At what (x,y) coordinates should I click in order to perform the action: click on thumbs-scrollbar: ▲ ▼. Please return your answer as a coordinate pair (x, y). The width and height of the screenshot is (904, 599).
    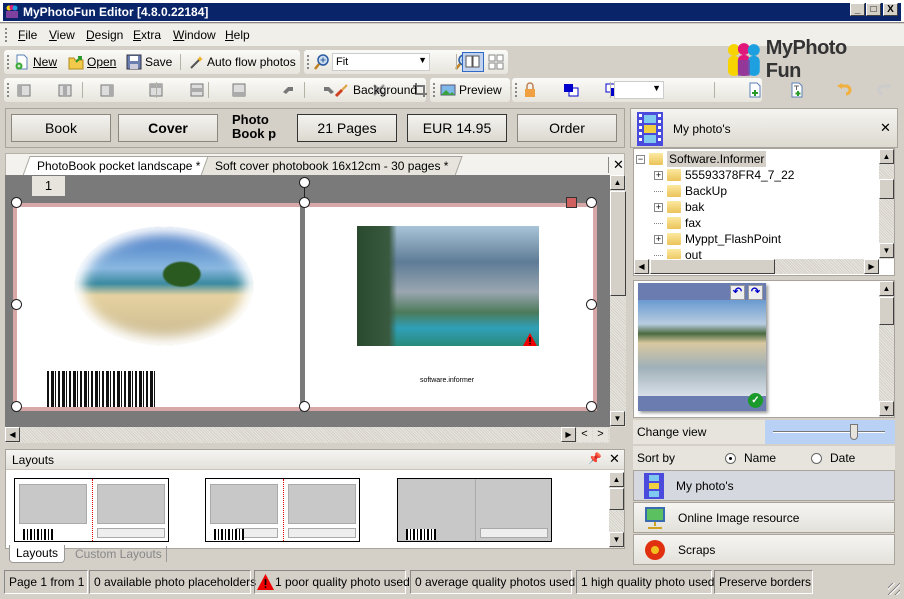
    Looking at the image, I should click on (886, 349).